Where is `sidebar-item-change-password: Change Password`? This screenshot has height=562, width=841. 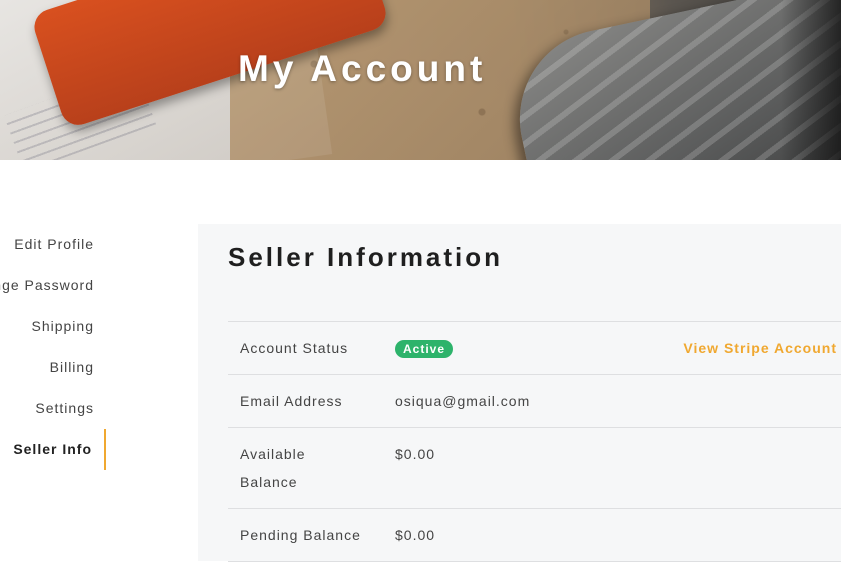 sidebar-item-change-password: Change Password is located at coordinates (53, 285).